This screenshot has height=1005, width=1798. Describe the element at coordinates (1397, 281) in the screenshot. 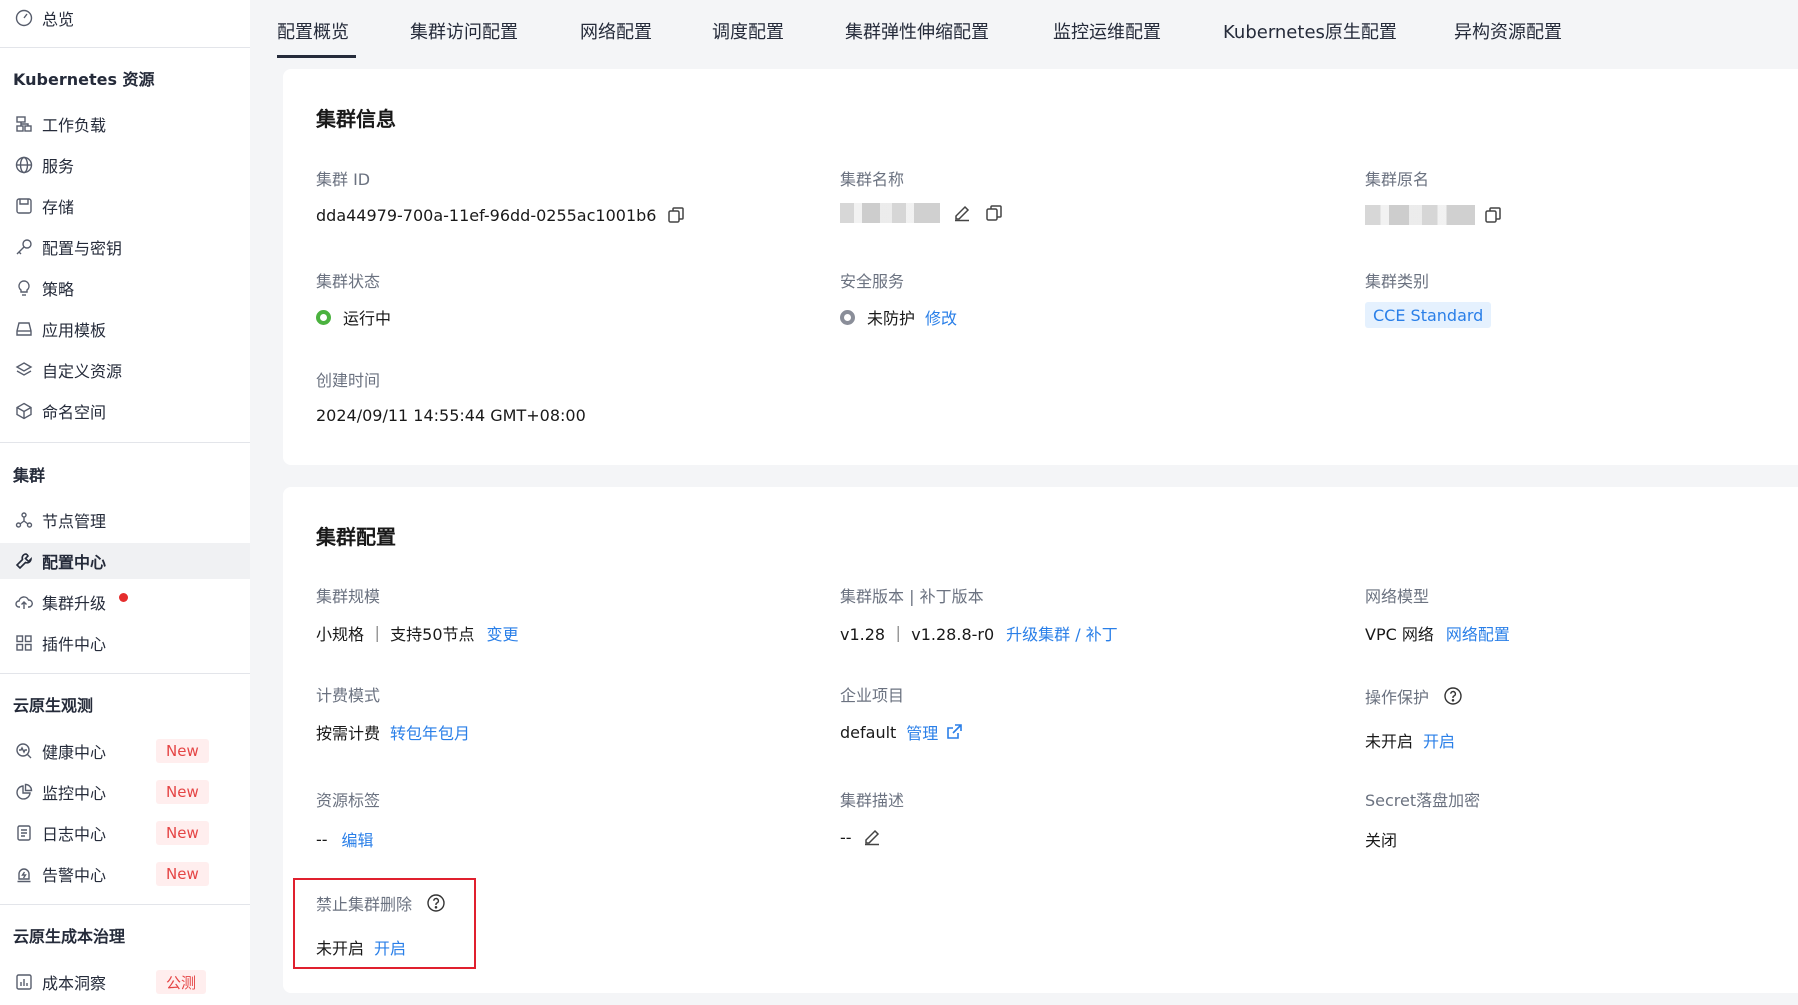

I see `cluster-type-label: 集群类别` at that location.